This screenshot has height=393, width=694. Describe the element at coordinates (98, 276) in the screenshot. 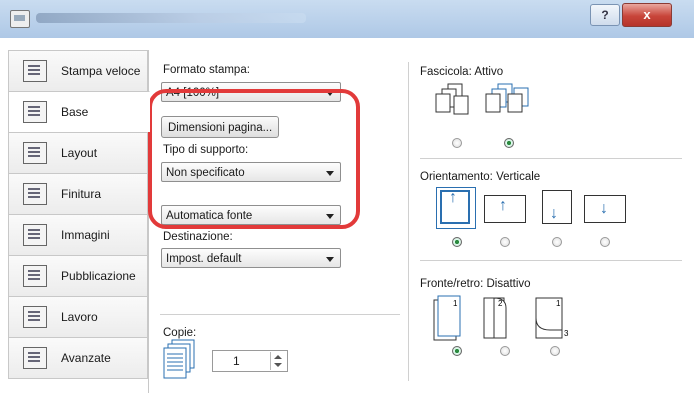

I see `tab-label: Pubblicazione` at that location.